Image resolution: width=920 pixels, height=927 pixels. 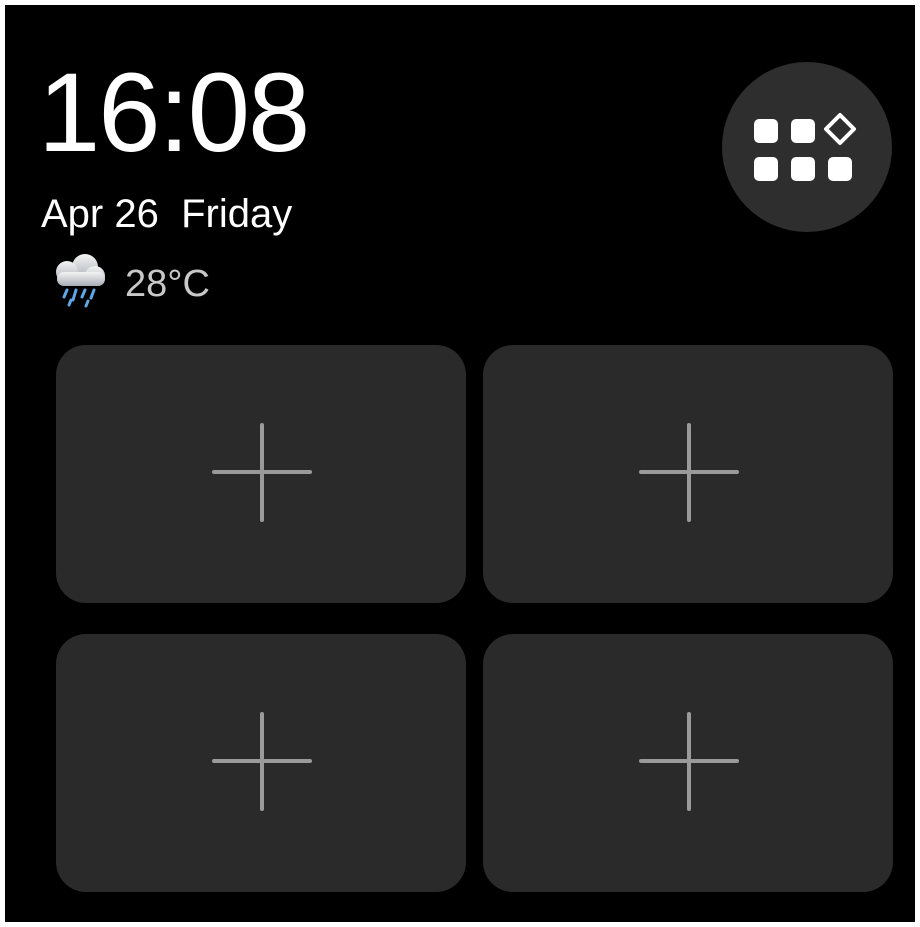 What do you see at coordinates (174, 112) in the screenshot?
I see `clock-time: 16:08` at bounding box center [174, 112].